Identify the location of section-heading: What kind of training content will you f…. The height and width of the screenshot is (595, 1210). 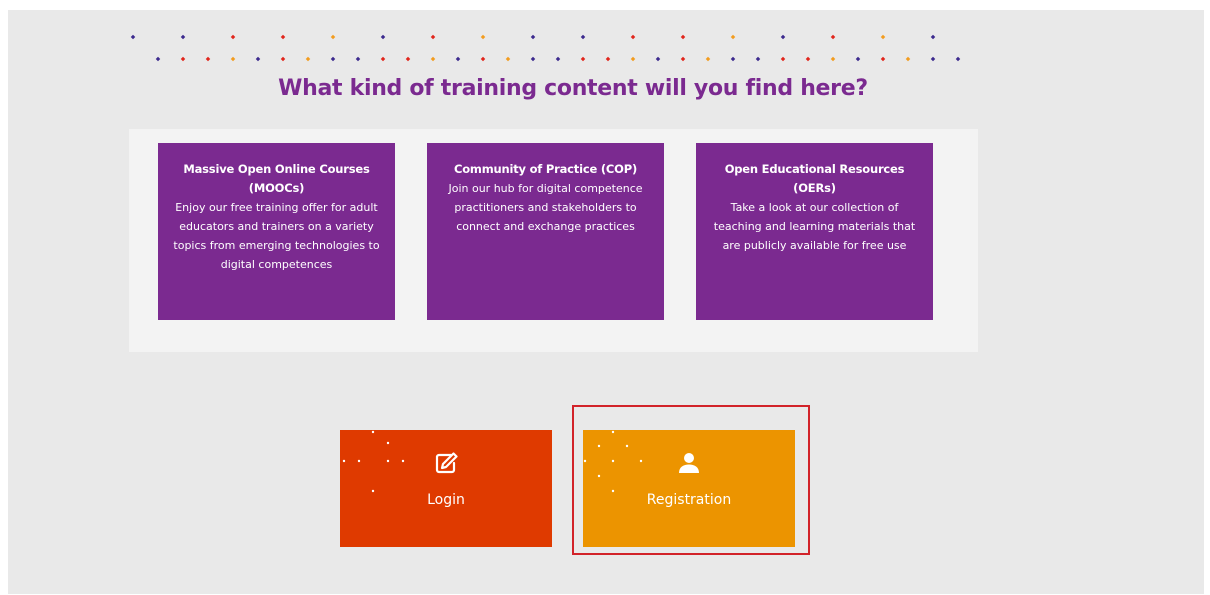
(573, 88).